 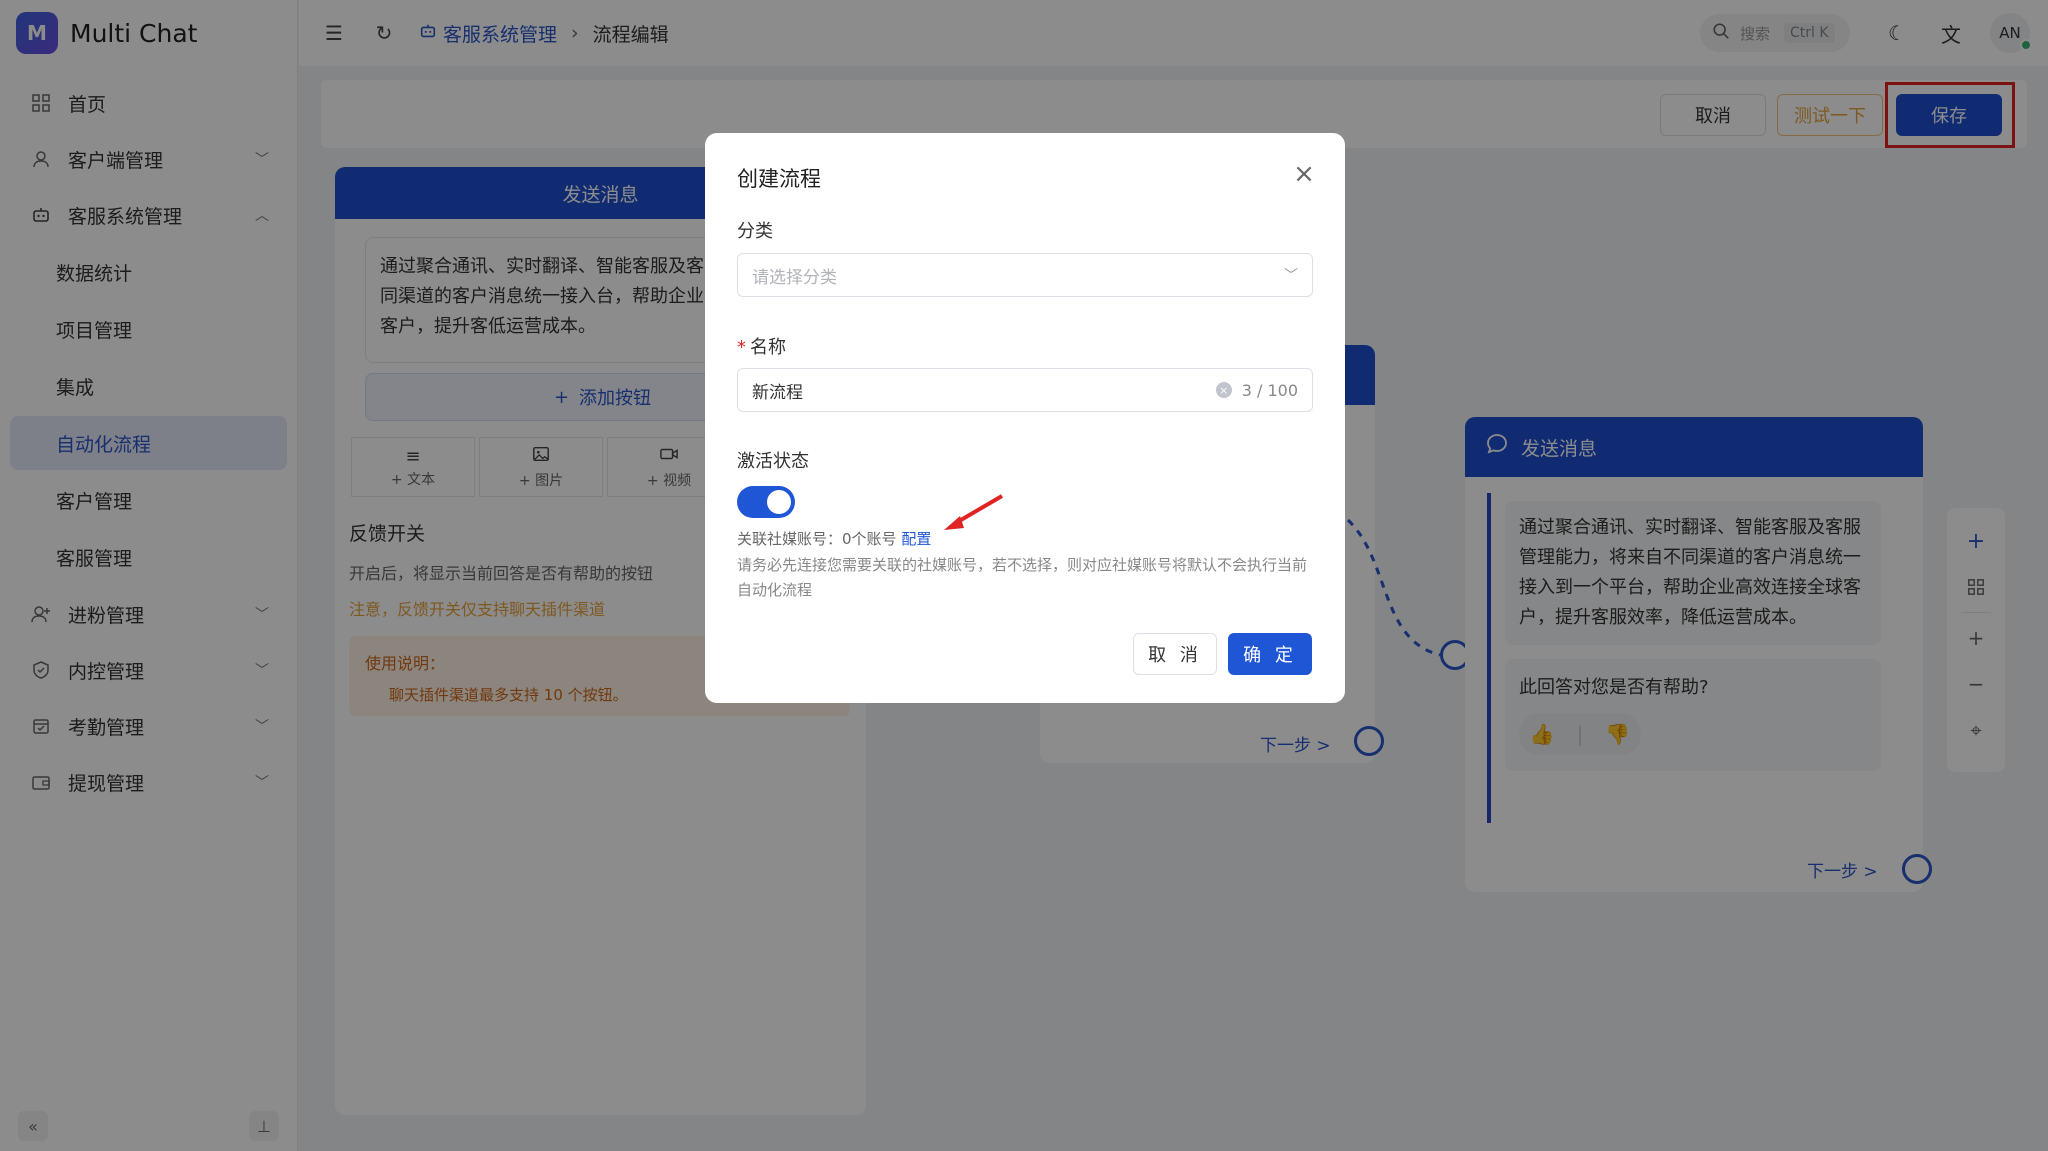 I want to click on dialog-cancel-button: 取 消, so click(x=1175, y=654).